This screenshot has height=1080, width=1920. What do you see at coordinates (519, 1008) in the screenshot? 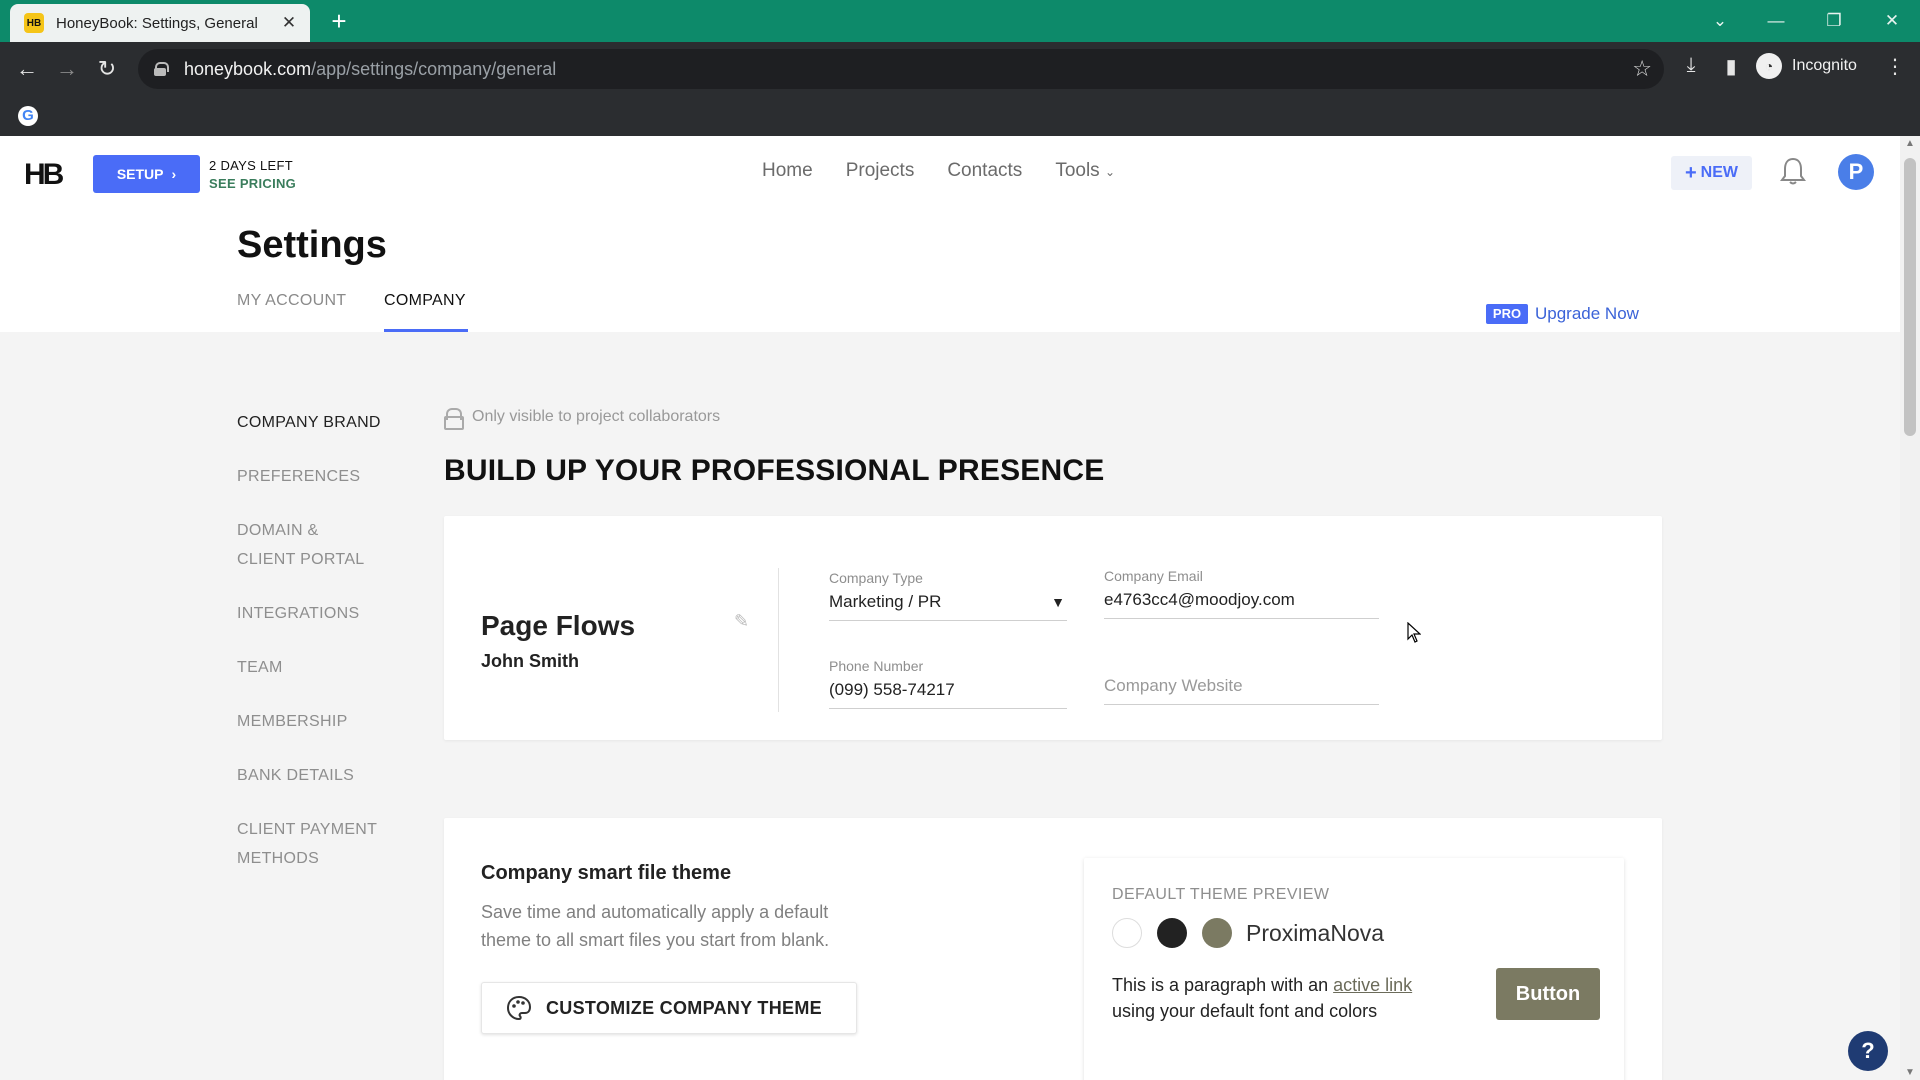
I see `palette-icon` at bounding box center [519, 1008].